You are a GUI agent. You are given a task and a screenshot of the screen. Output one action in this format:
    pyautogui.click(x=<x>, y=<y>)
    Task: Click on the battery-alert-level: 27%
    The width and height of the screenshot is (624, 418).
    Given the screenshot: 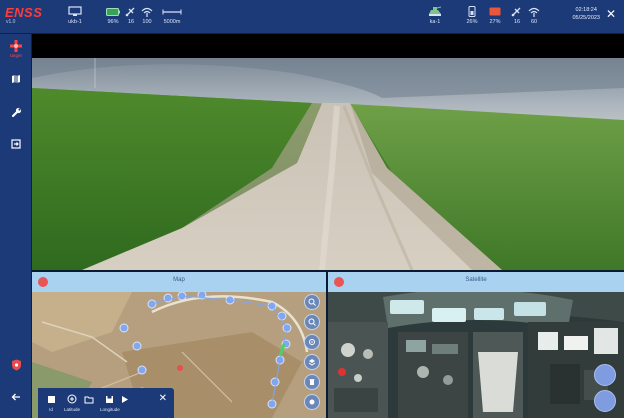 What is the action you would take?
    pyautogui.click(x=495, y=22)
    